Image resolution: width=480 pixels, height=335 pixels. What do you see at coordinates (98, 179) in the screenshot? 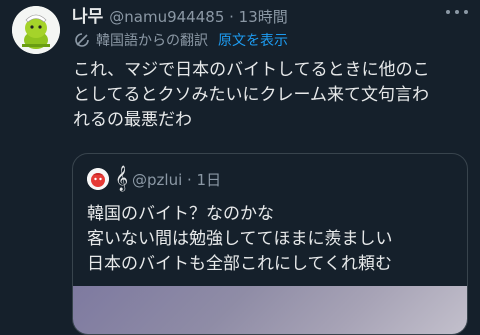
I see `quote-avatar` at bounding box center [98, 179].